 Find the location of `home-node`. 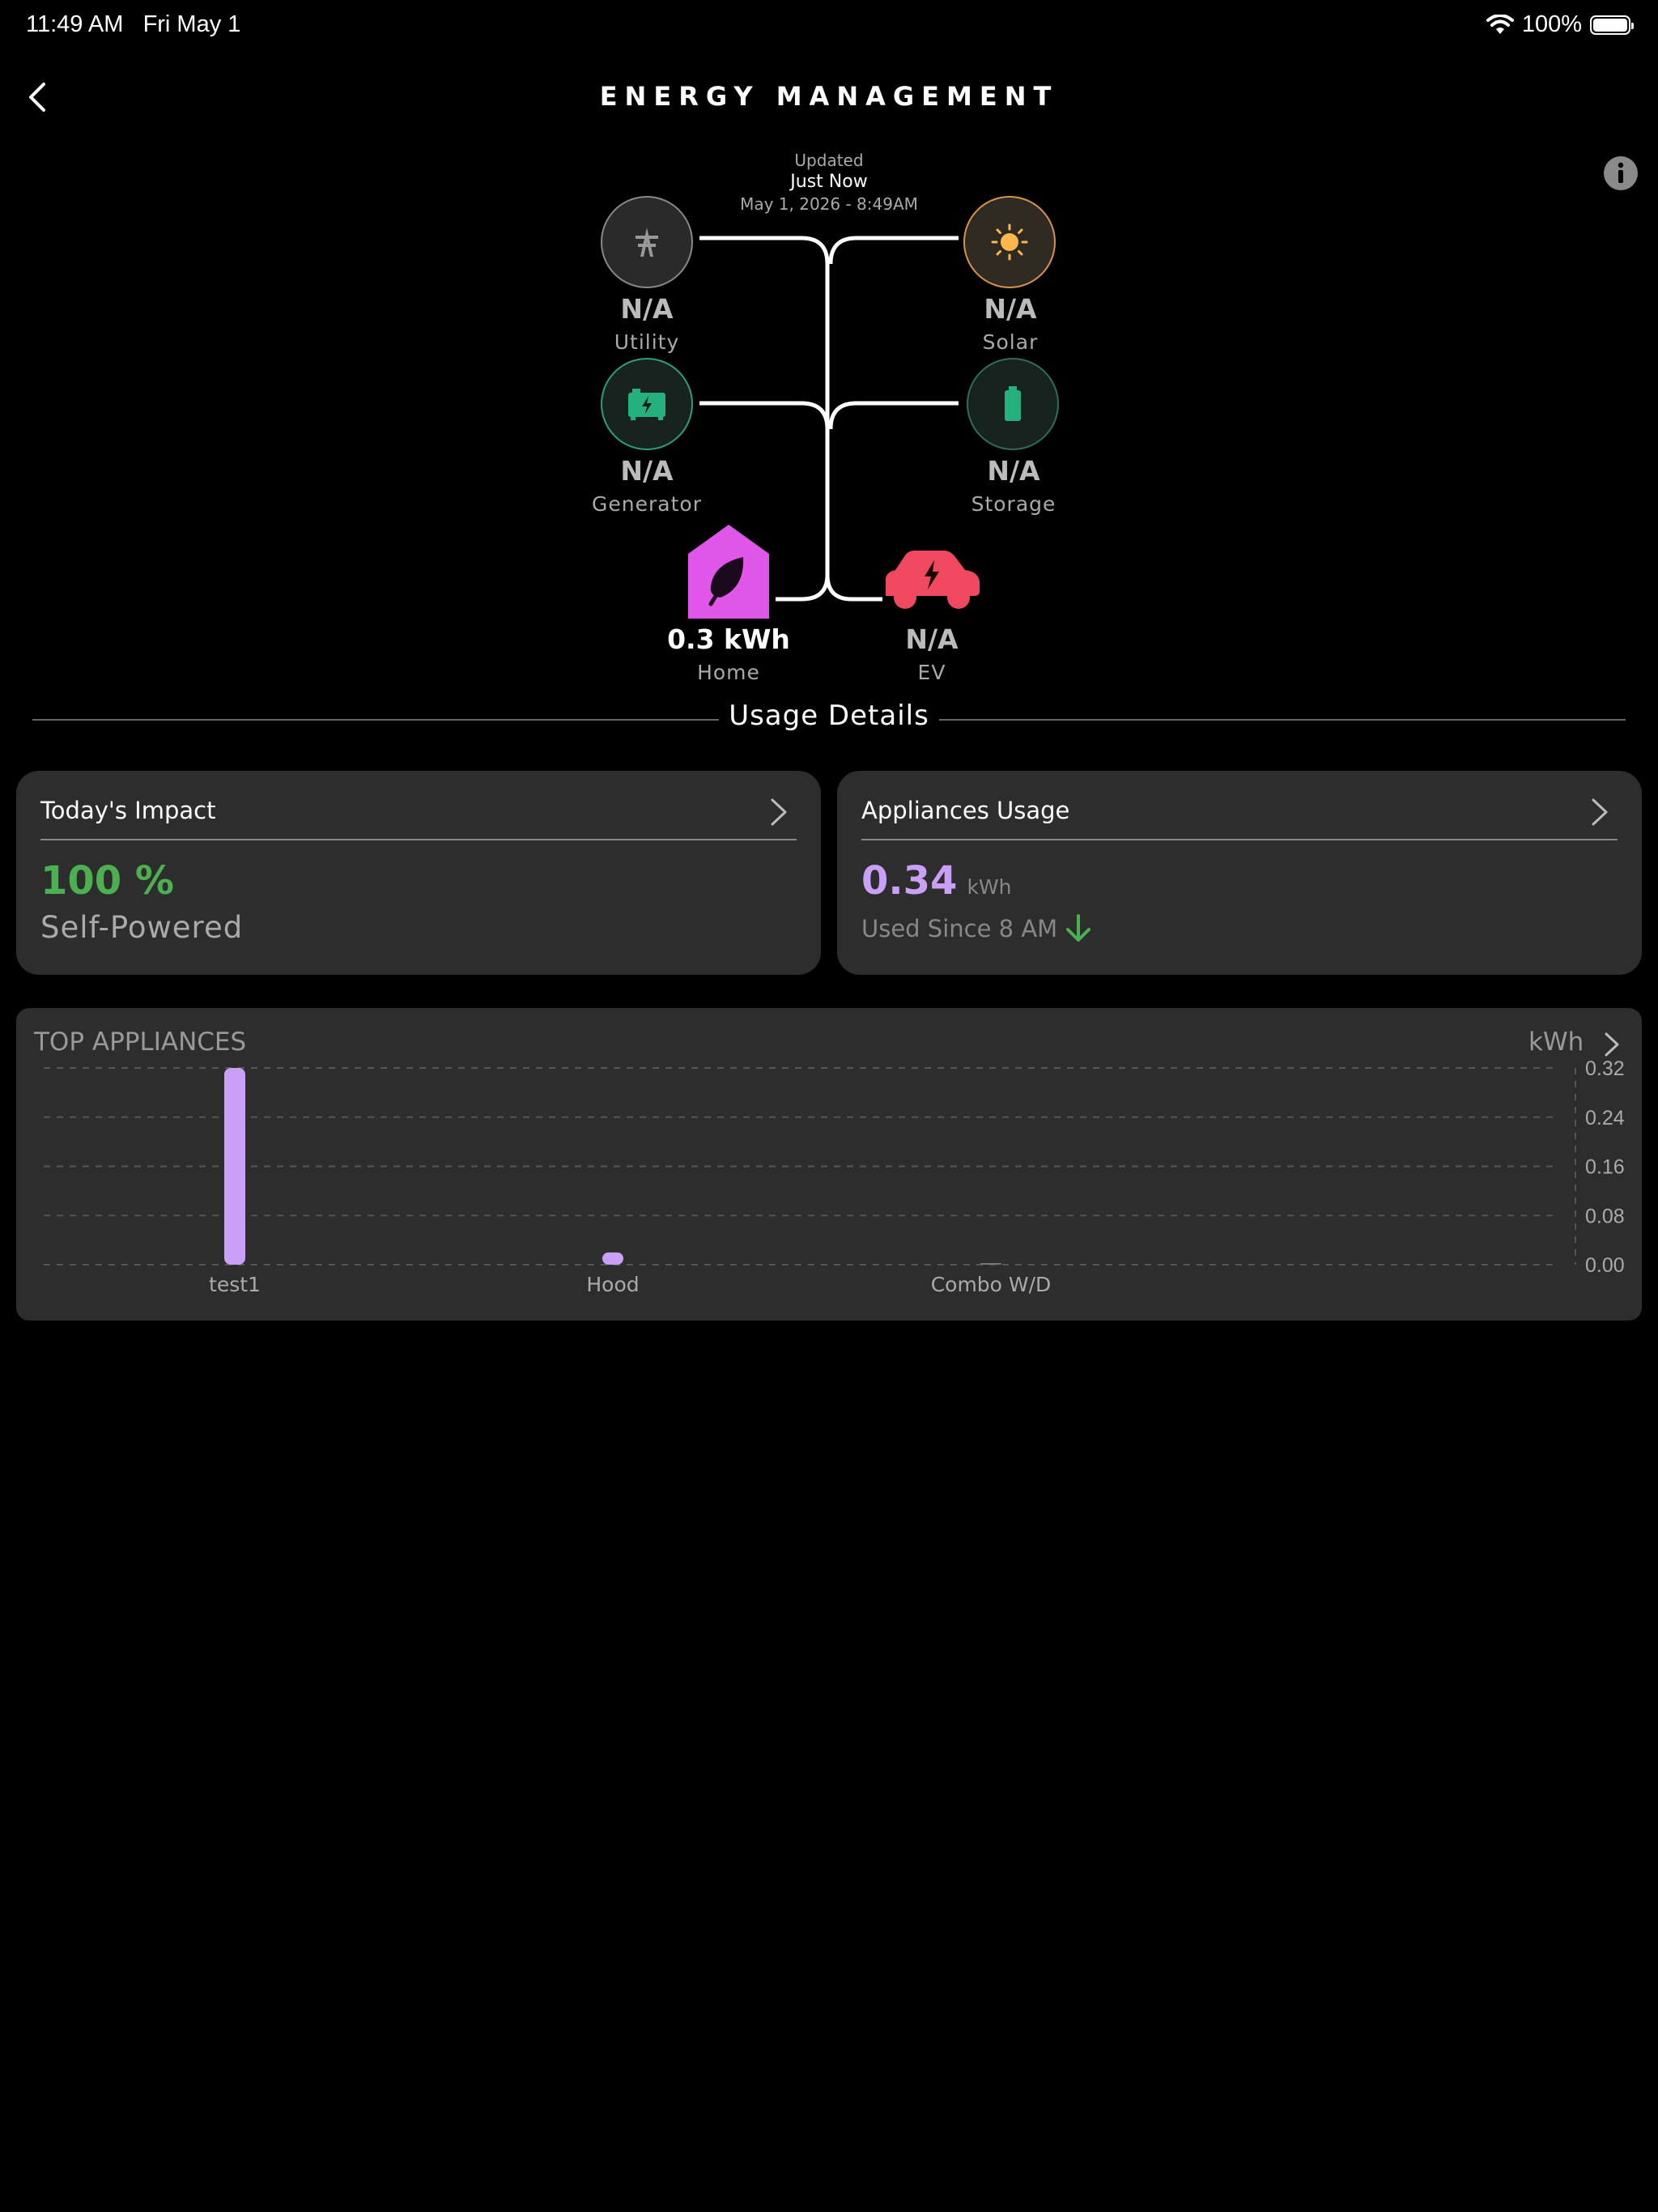

home-node is located at coordinates (729, 572).